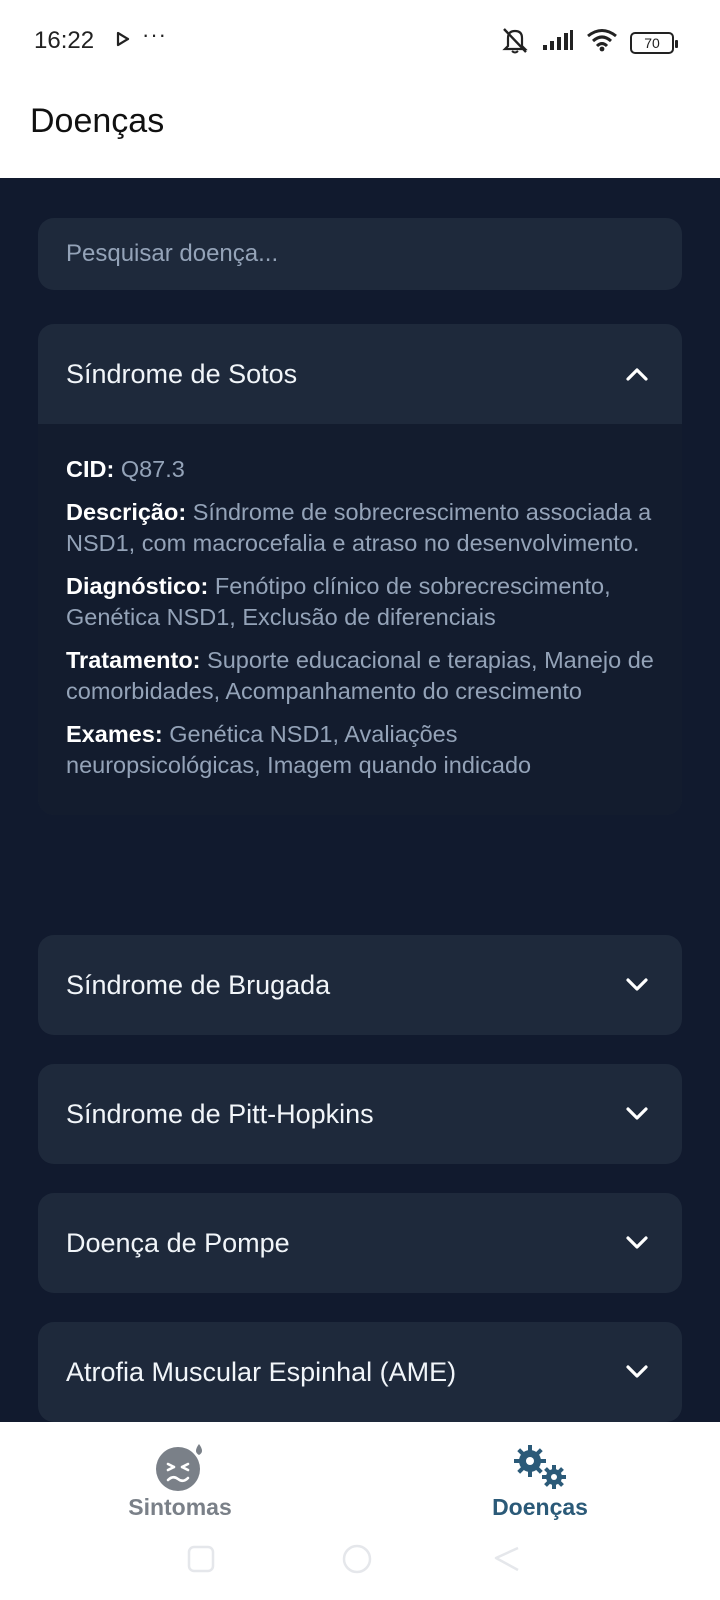 Image resolution: width=720 pixels, height=1600 pixels. What do you see at coordinates (133, 660) in the screenshot?
I see `field-tratamento-label: Tratamento:` at bounding box center [133, 660].